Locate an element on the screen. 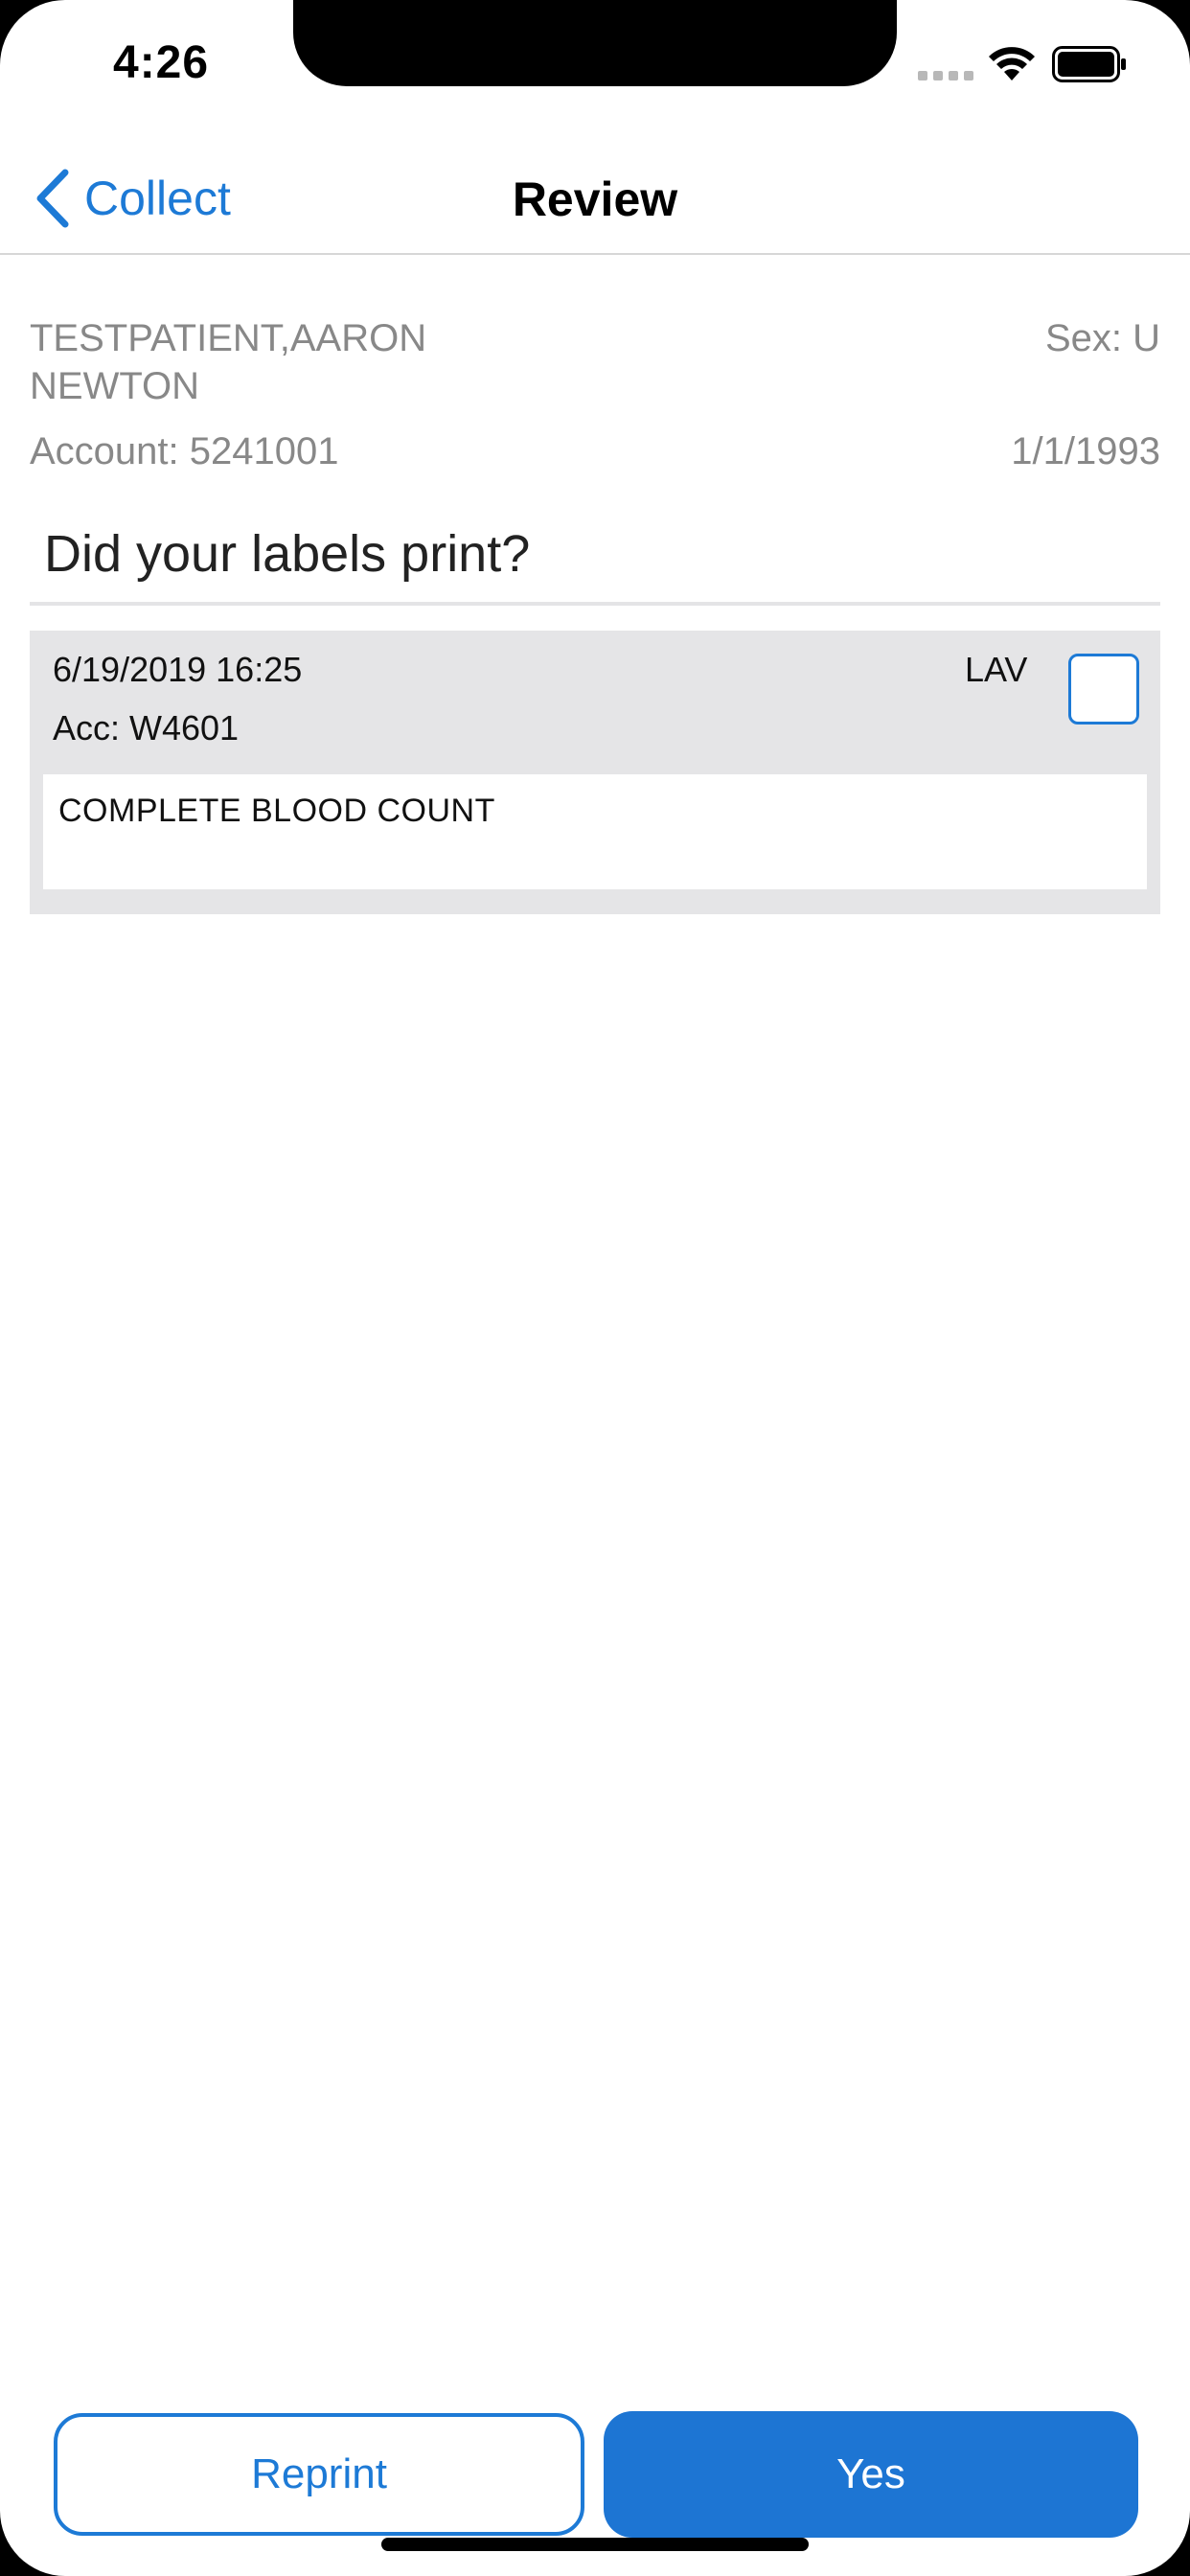  wifi-icon is located at coordinates (1012, 63).